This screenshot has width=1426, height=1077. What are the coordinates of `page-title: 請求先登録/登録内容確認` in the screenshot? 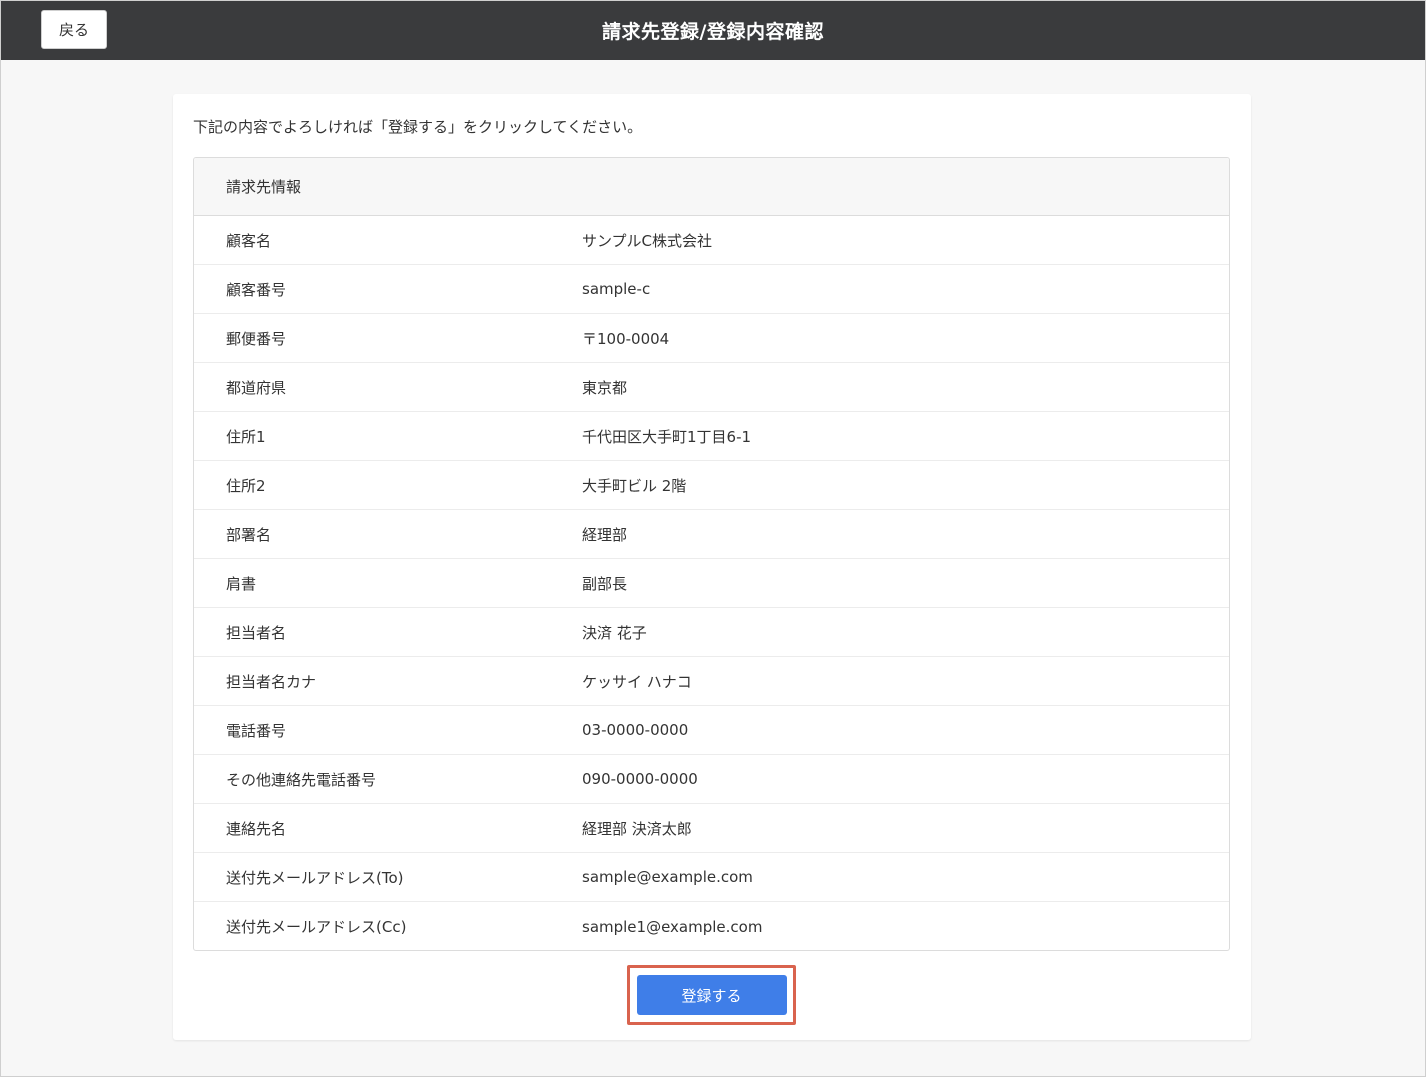 It's located at (713, 32).